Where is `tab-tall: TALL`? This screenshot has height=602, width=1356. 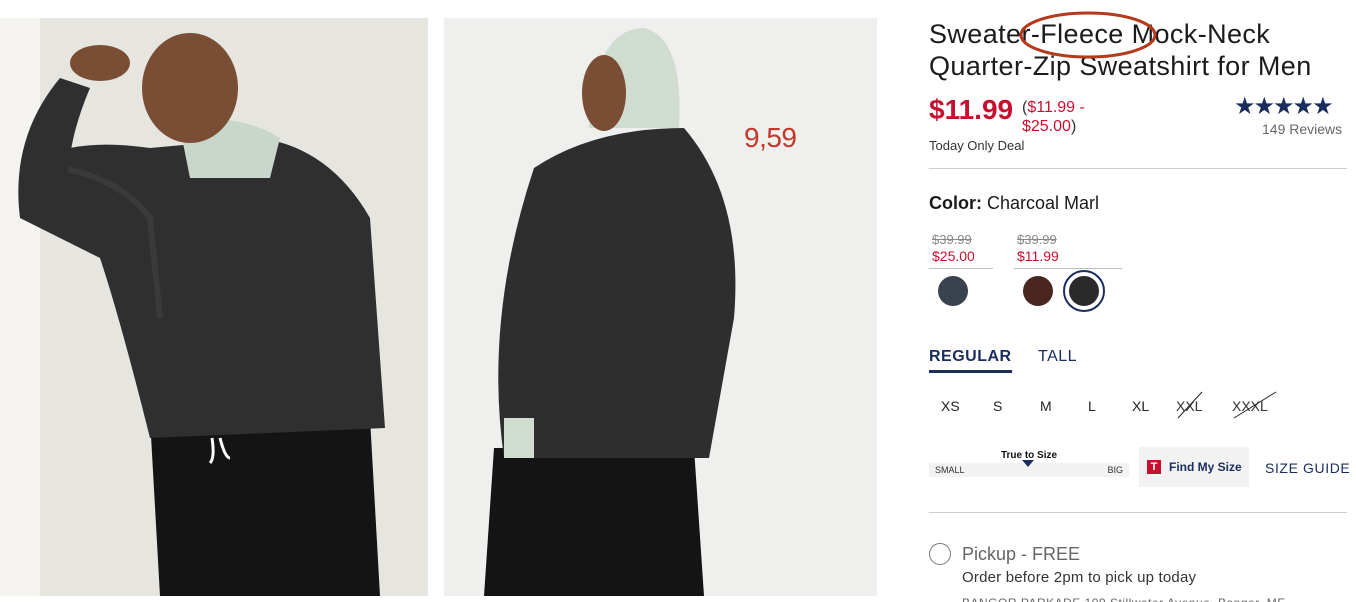
tab-tall: TALL is located at coordinates (1057, 357).